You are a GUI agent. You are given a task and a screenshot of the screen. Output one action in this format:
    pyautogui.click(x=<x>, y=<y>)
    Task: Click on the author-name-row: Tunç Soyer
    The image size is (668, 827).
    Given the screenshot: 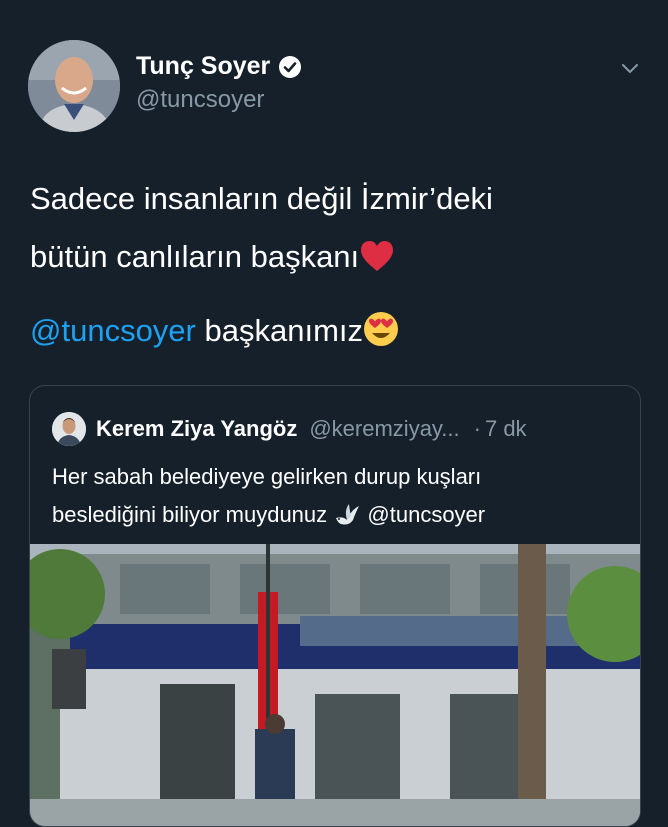 What is the action you would take?
    pyautogui.click(x=219, y=66)
    